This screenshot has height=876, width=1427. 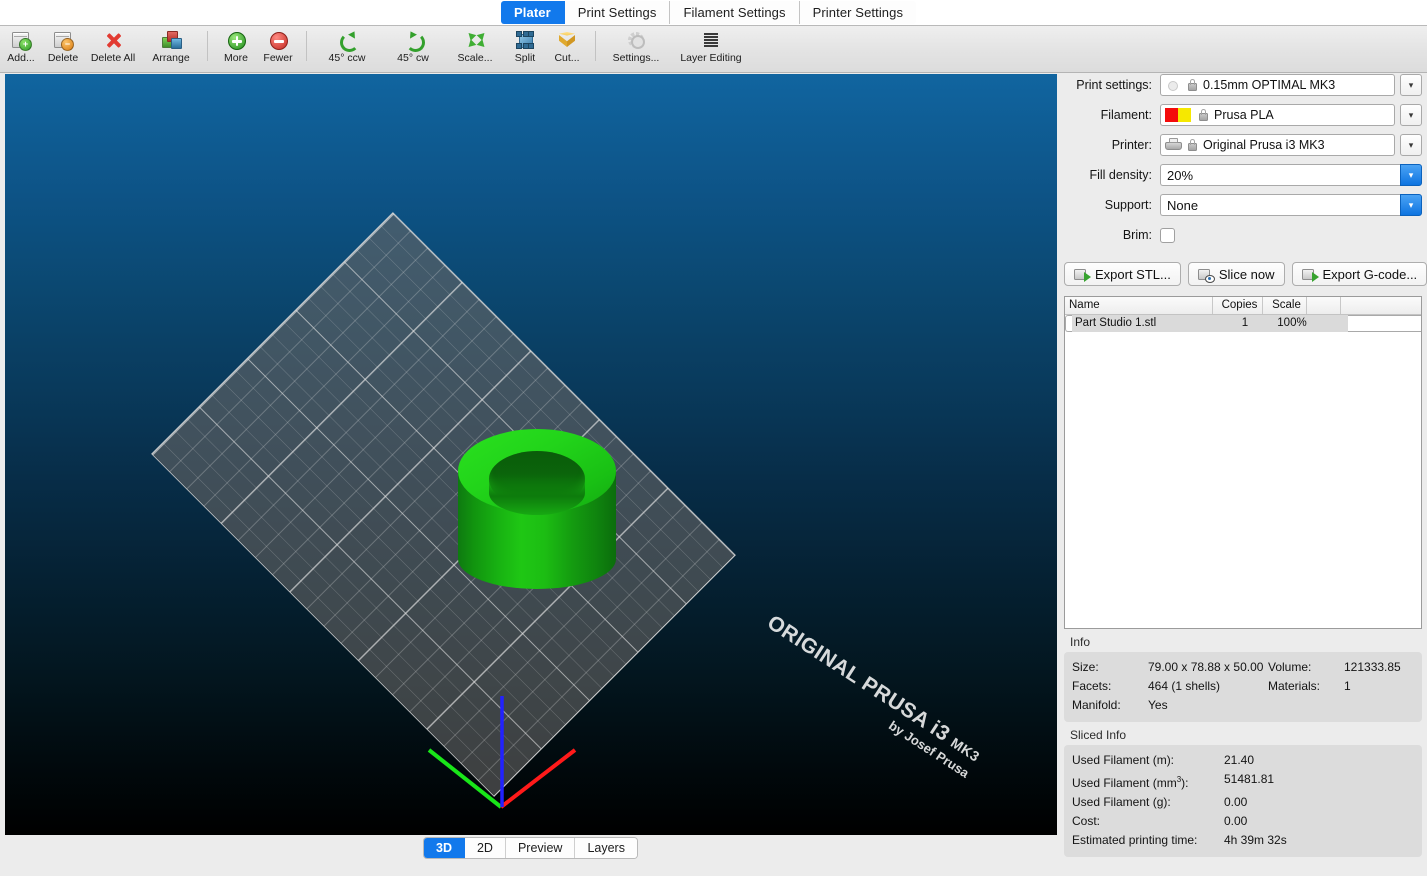 I want to click on toolbar-fewer-button: Fewer, so click(x=278, y=49).